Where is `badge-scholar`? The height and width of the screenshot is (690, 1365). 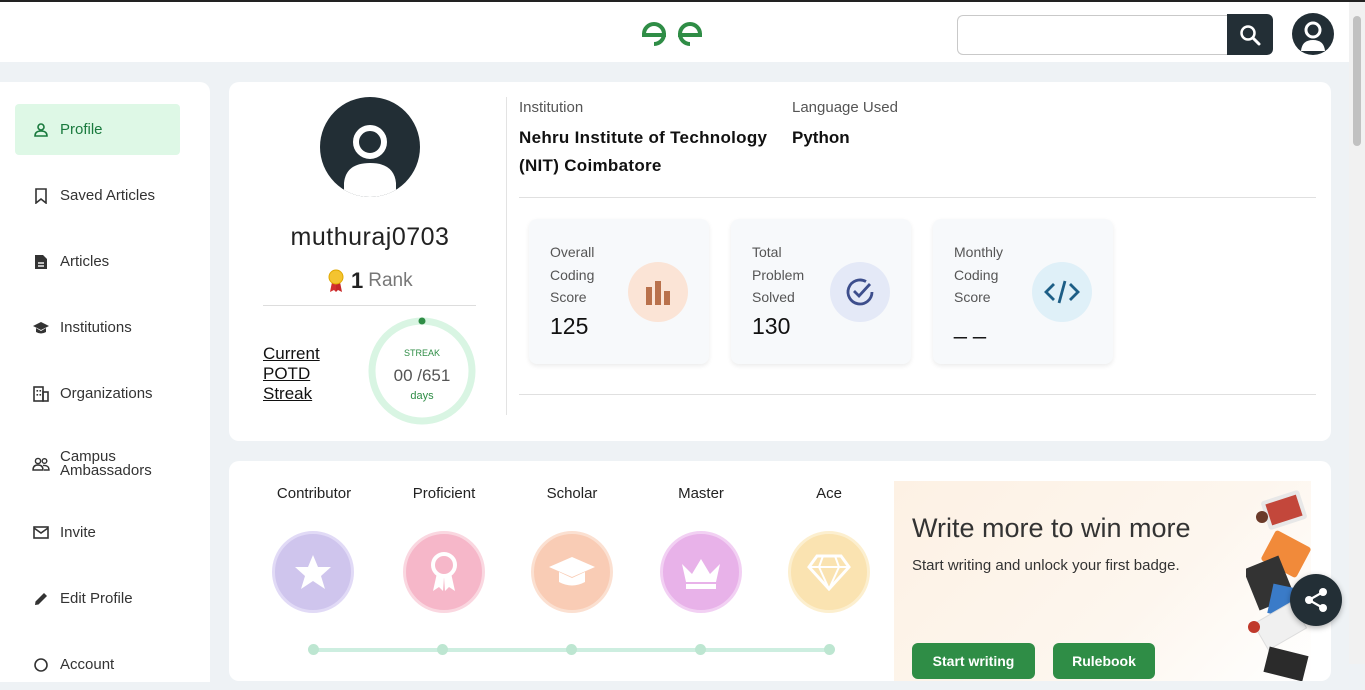
badge-scholar is located at coordinates (572, 572).